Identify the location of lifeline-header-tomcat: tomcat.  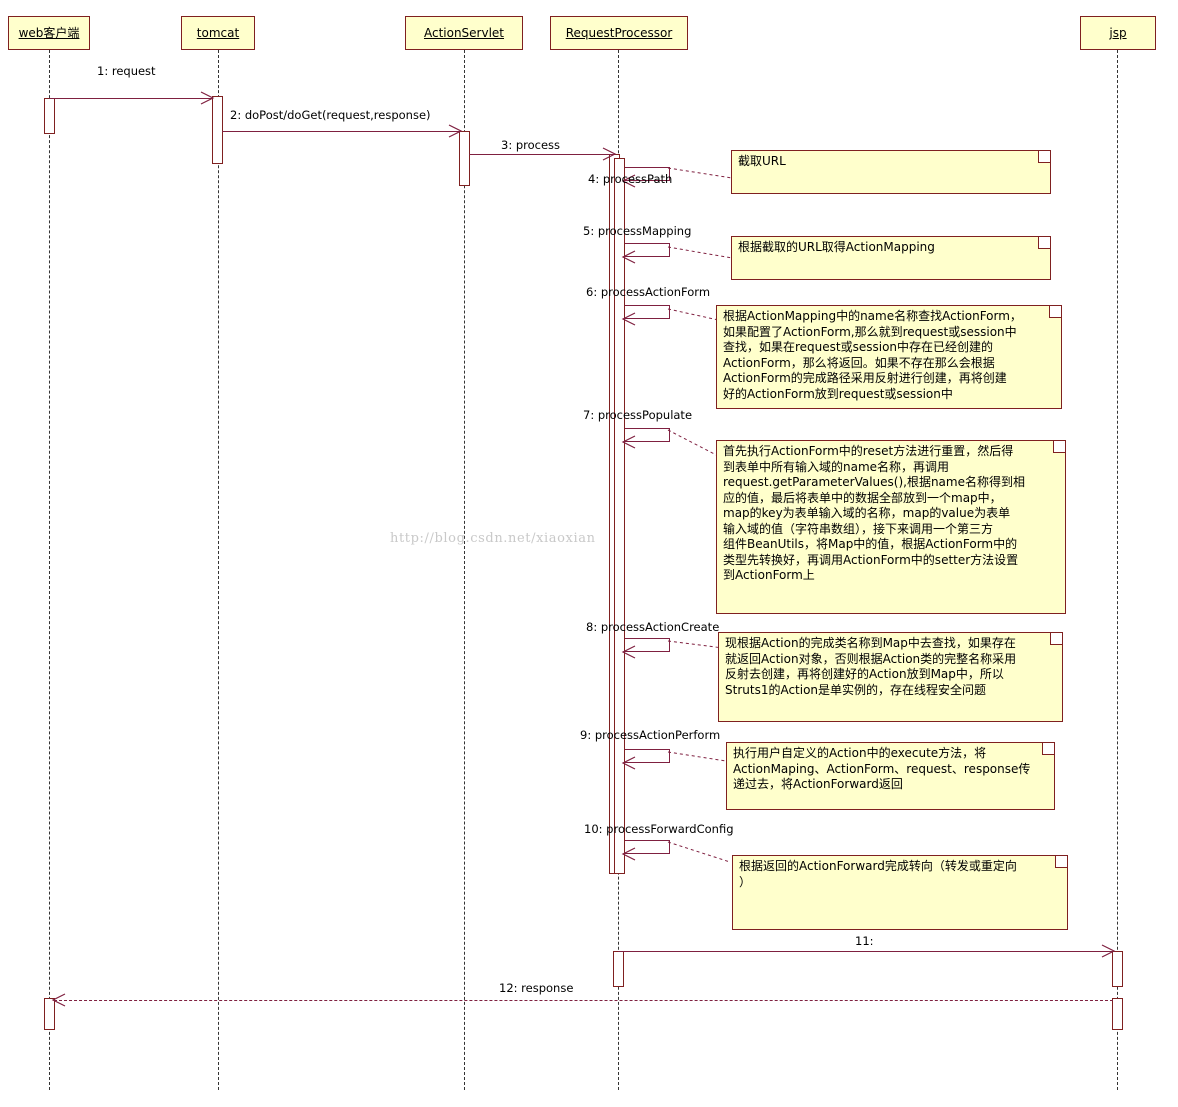
(218, 33).